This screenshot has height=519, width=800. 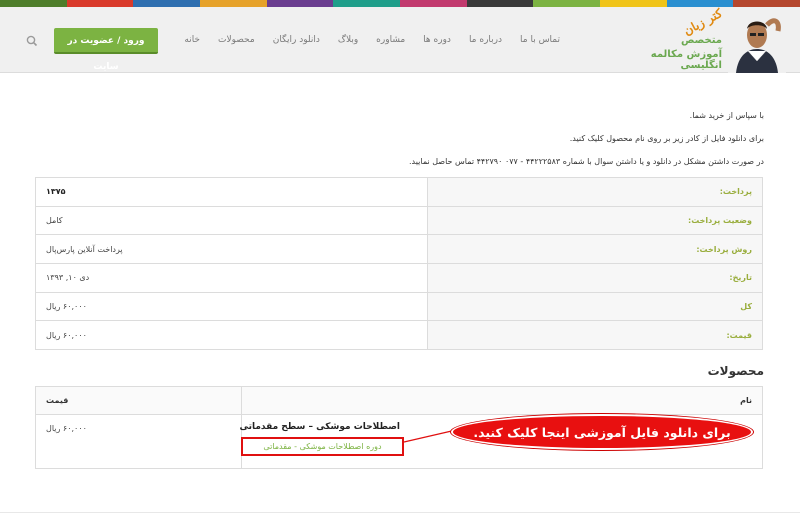 What do you see at coordinates (735, 371) in the screenshot?
I see `products-title: محصولات` at bounding box center [735, 371].